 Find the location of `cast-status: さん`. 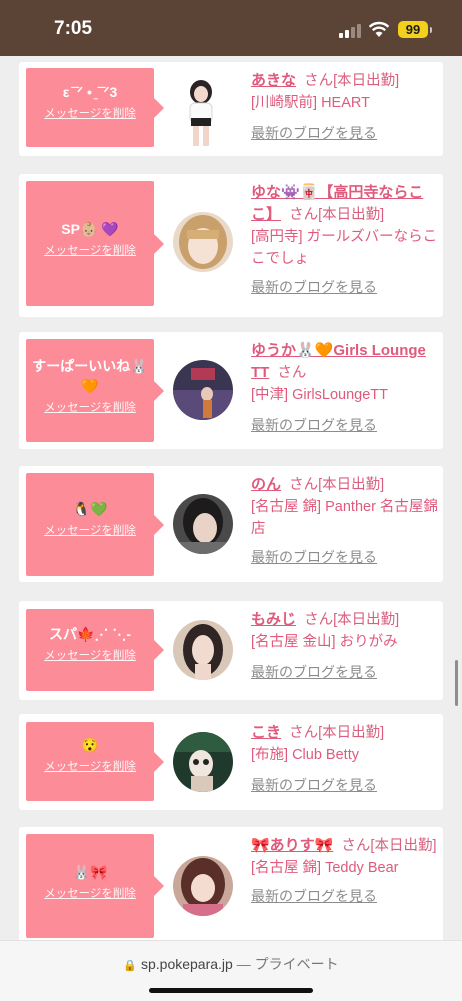

cast-status: さん is located at coordinates (292, 373).